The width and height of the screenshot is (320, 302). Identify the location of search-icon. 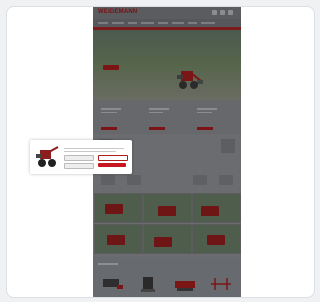
(214, 12).